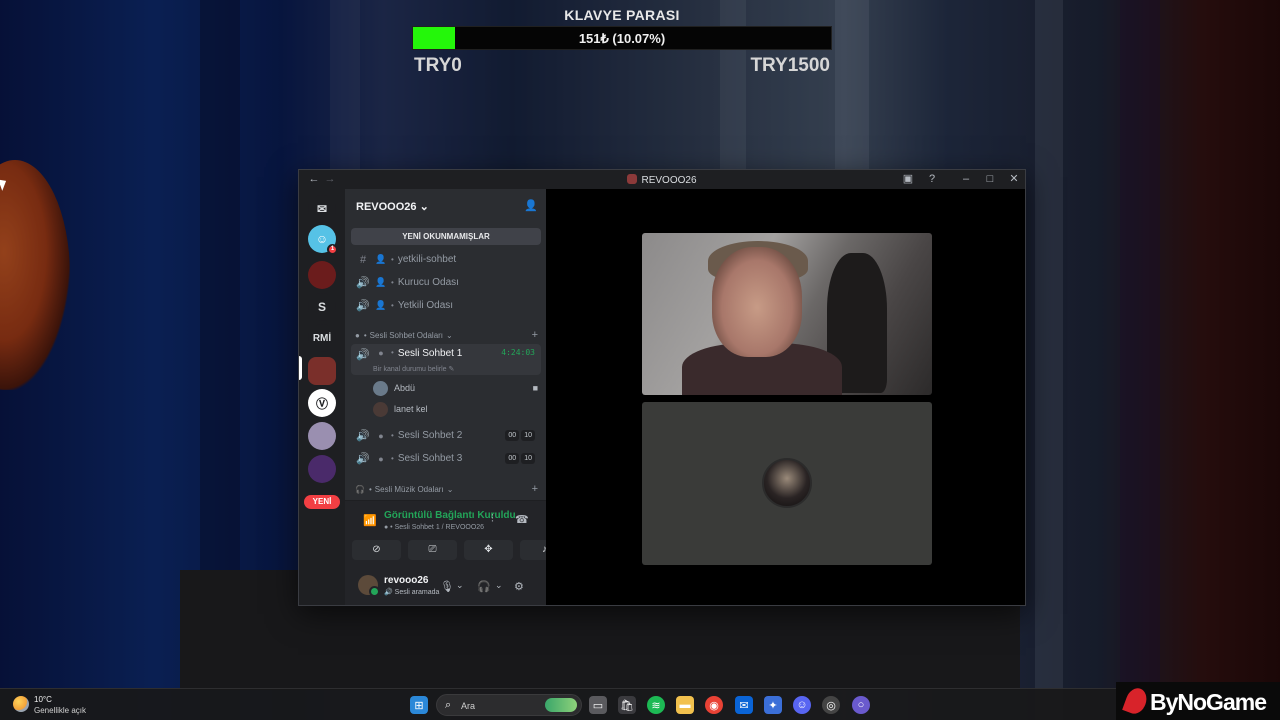 This screenshot has height=720, width=1280. Describe the element at coordinates (322, 436) in the screenshot. I see `server-icon-art` at that location.